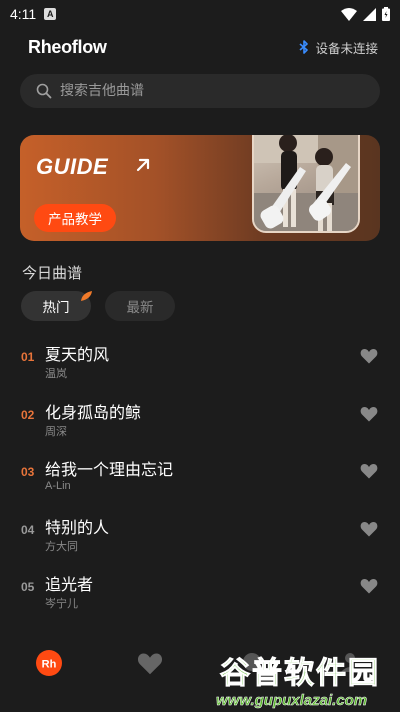  I want to click on song-title: 特别的人, so click(77, 527).